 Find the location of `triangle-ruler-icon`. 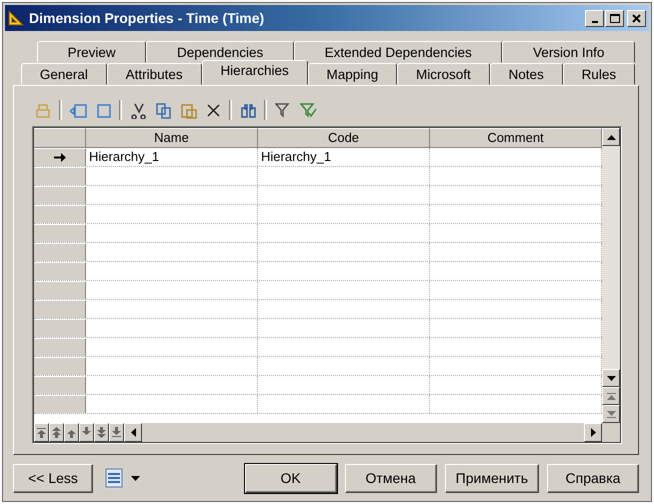

triangle-ruler-icon is located at coordinates (16, 18).